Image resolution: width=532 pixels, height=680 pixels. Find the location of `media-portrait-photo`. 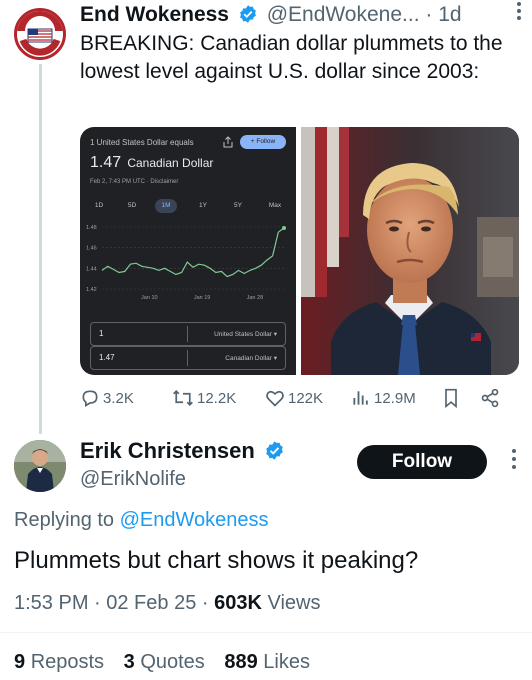

media-portrait-photo is located at coordinates (410, 251).